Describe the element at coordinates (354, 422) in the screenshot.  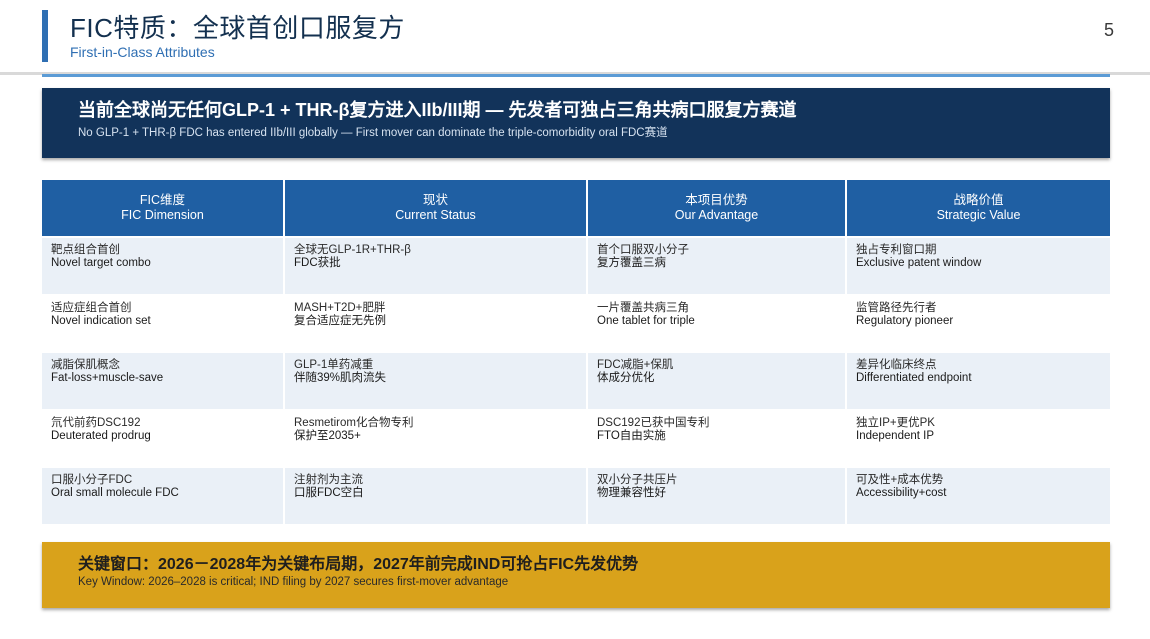
I see `cell-text-cn: Resmetirom化合物专利` at that location.